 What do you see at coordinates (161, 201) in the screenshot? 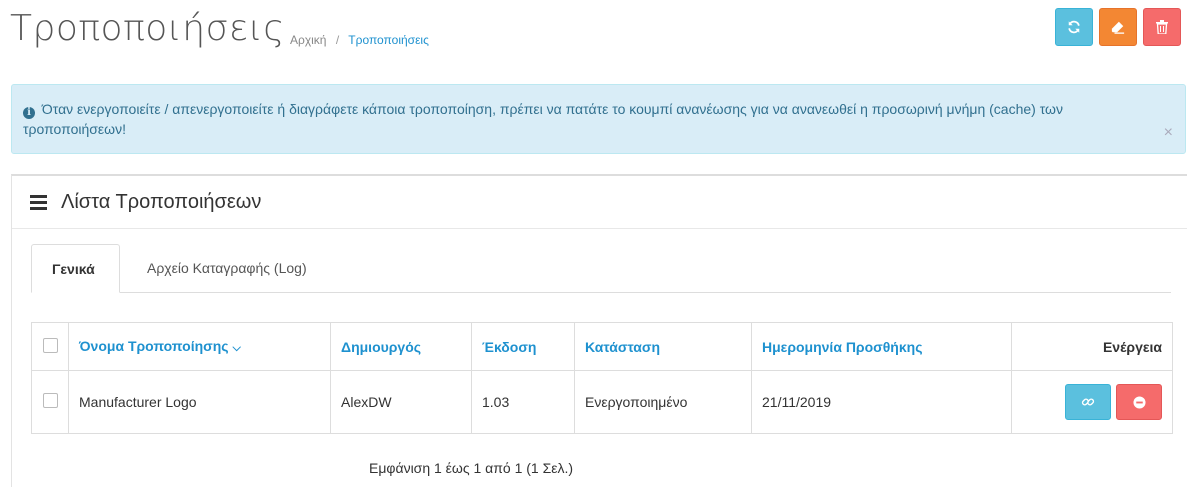
I see `panel-title: Λίστα Τροποποιήσεων` at bounding box center [161, 201].